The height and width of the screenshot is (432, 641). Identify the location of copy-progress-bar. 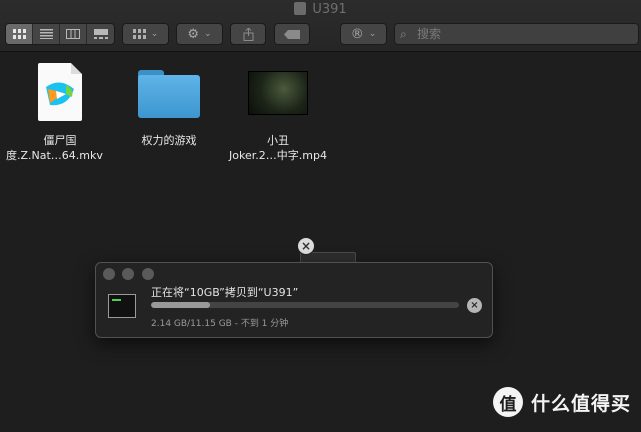
(305, 305).